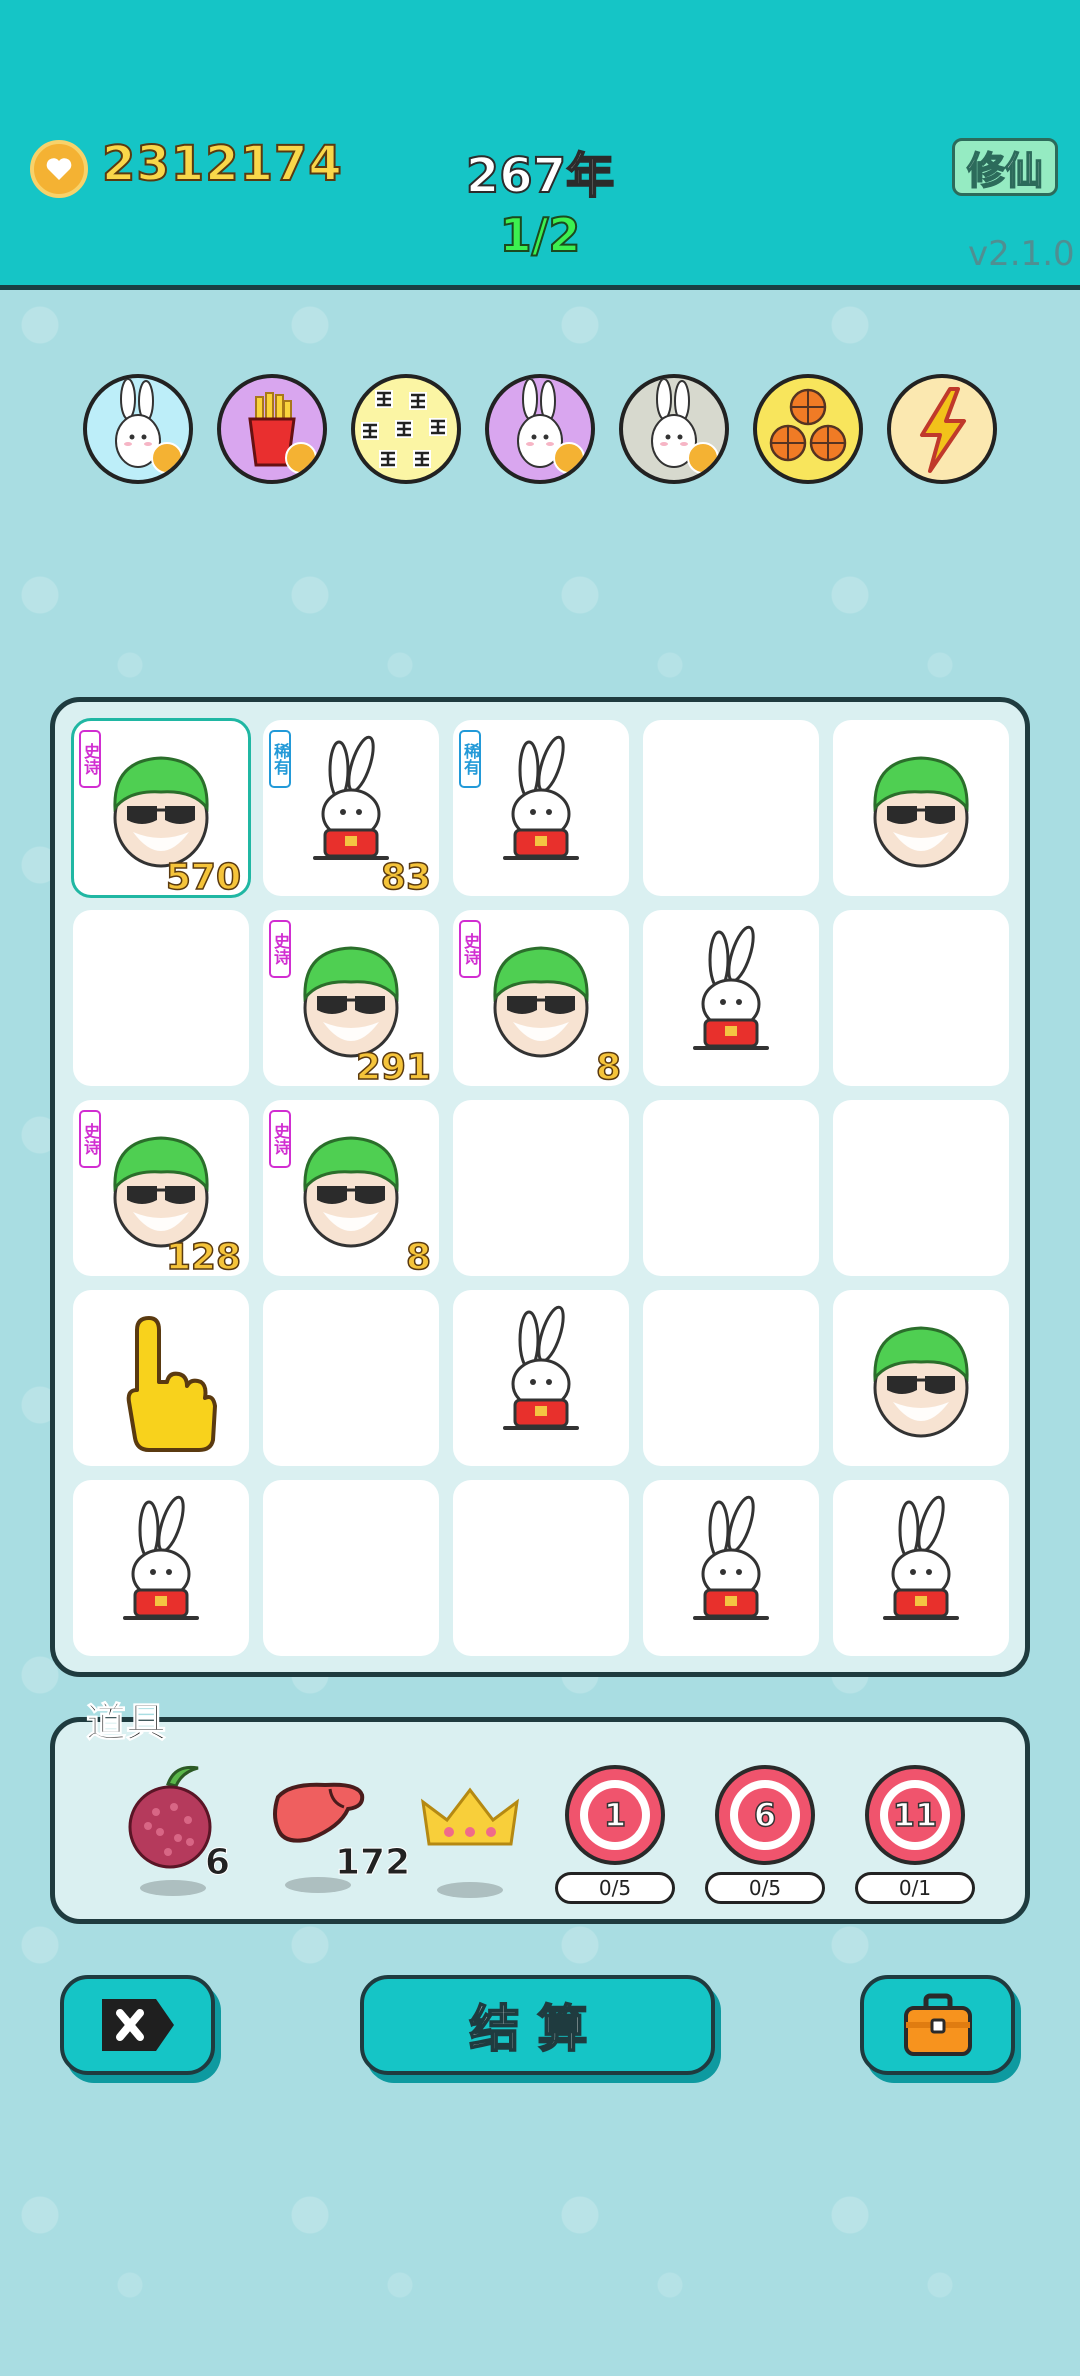 This screenshot has height=2376, width=1080. I want to click on bayberry-count: 6, so click(217, 1863).